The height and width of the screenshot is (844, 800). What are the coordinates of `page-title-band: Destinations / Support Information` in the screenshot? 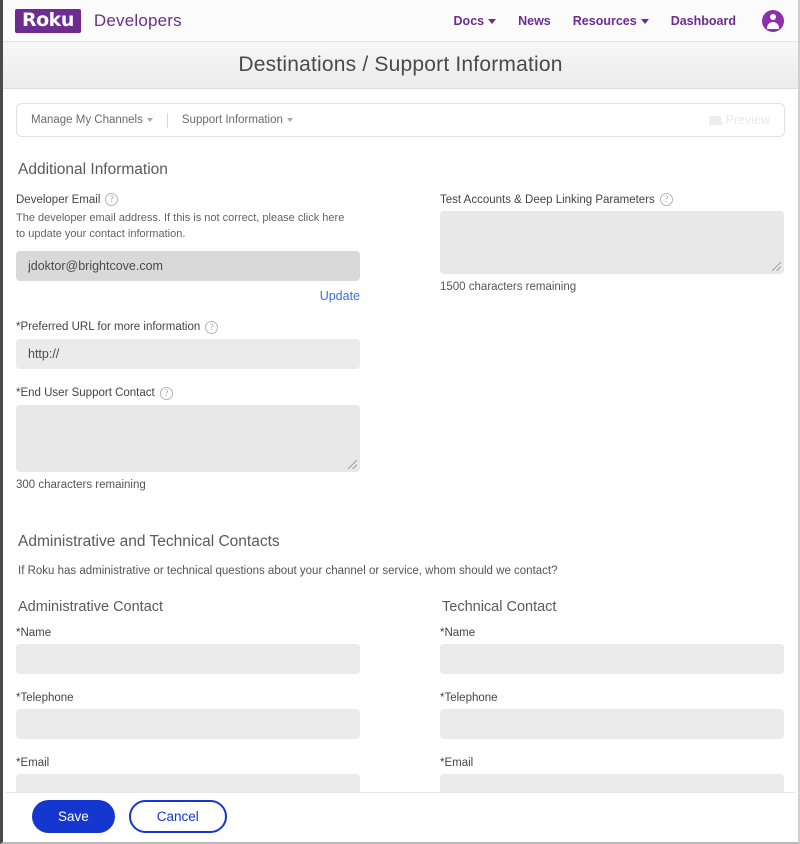 It's located at (400, 65).